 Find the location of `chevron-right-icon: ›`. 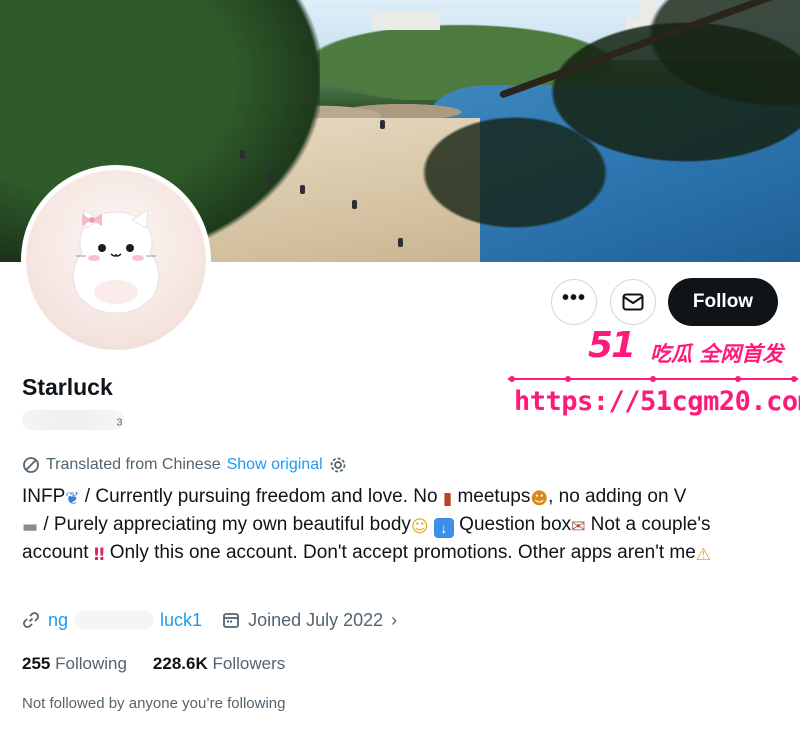

chevron-right-icon: › is located at coordinates (394, 620).